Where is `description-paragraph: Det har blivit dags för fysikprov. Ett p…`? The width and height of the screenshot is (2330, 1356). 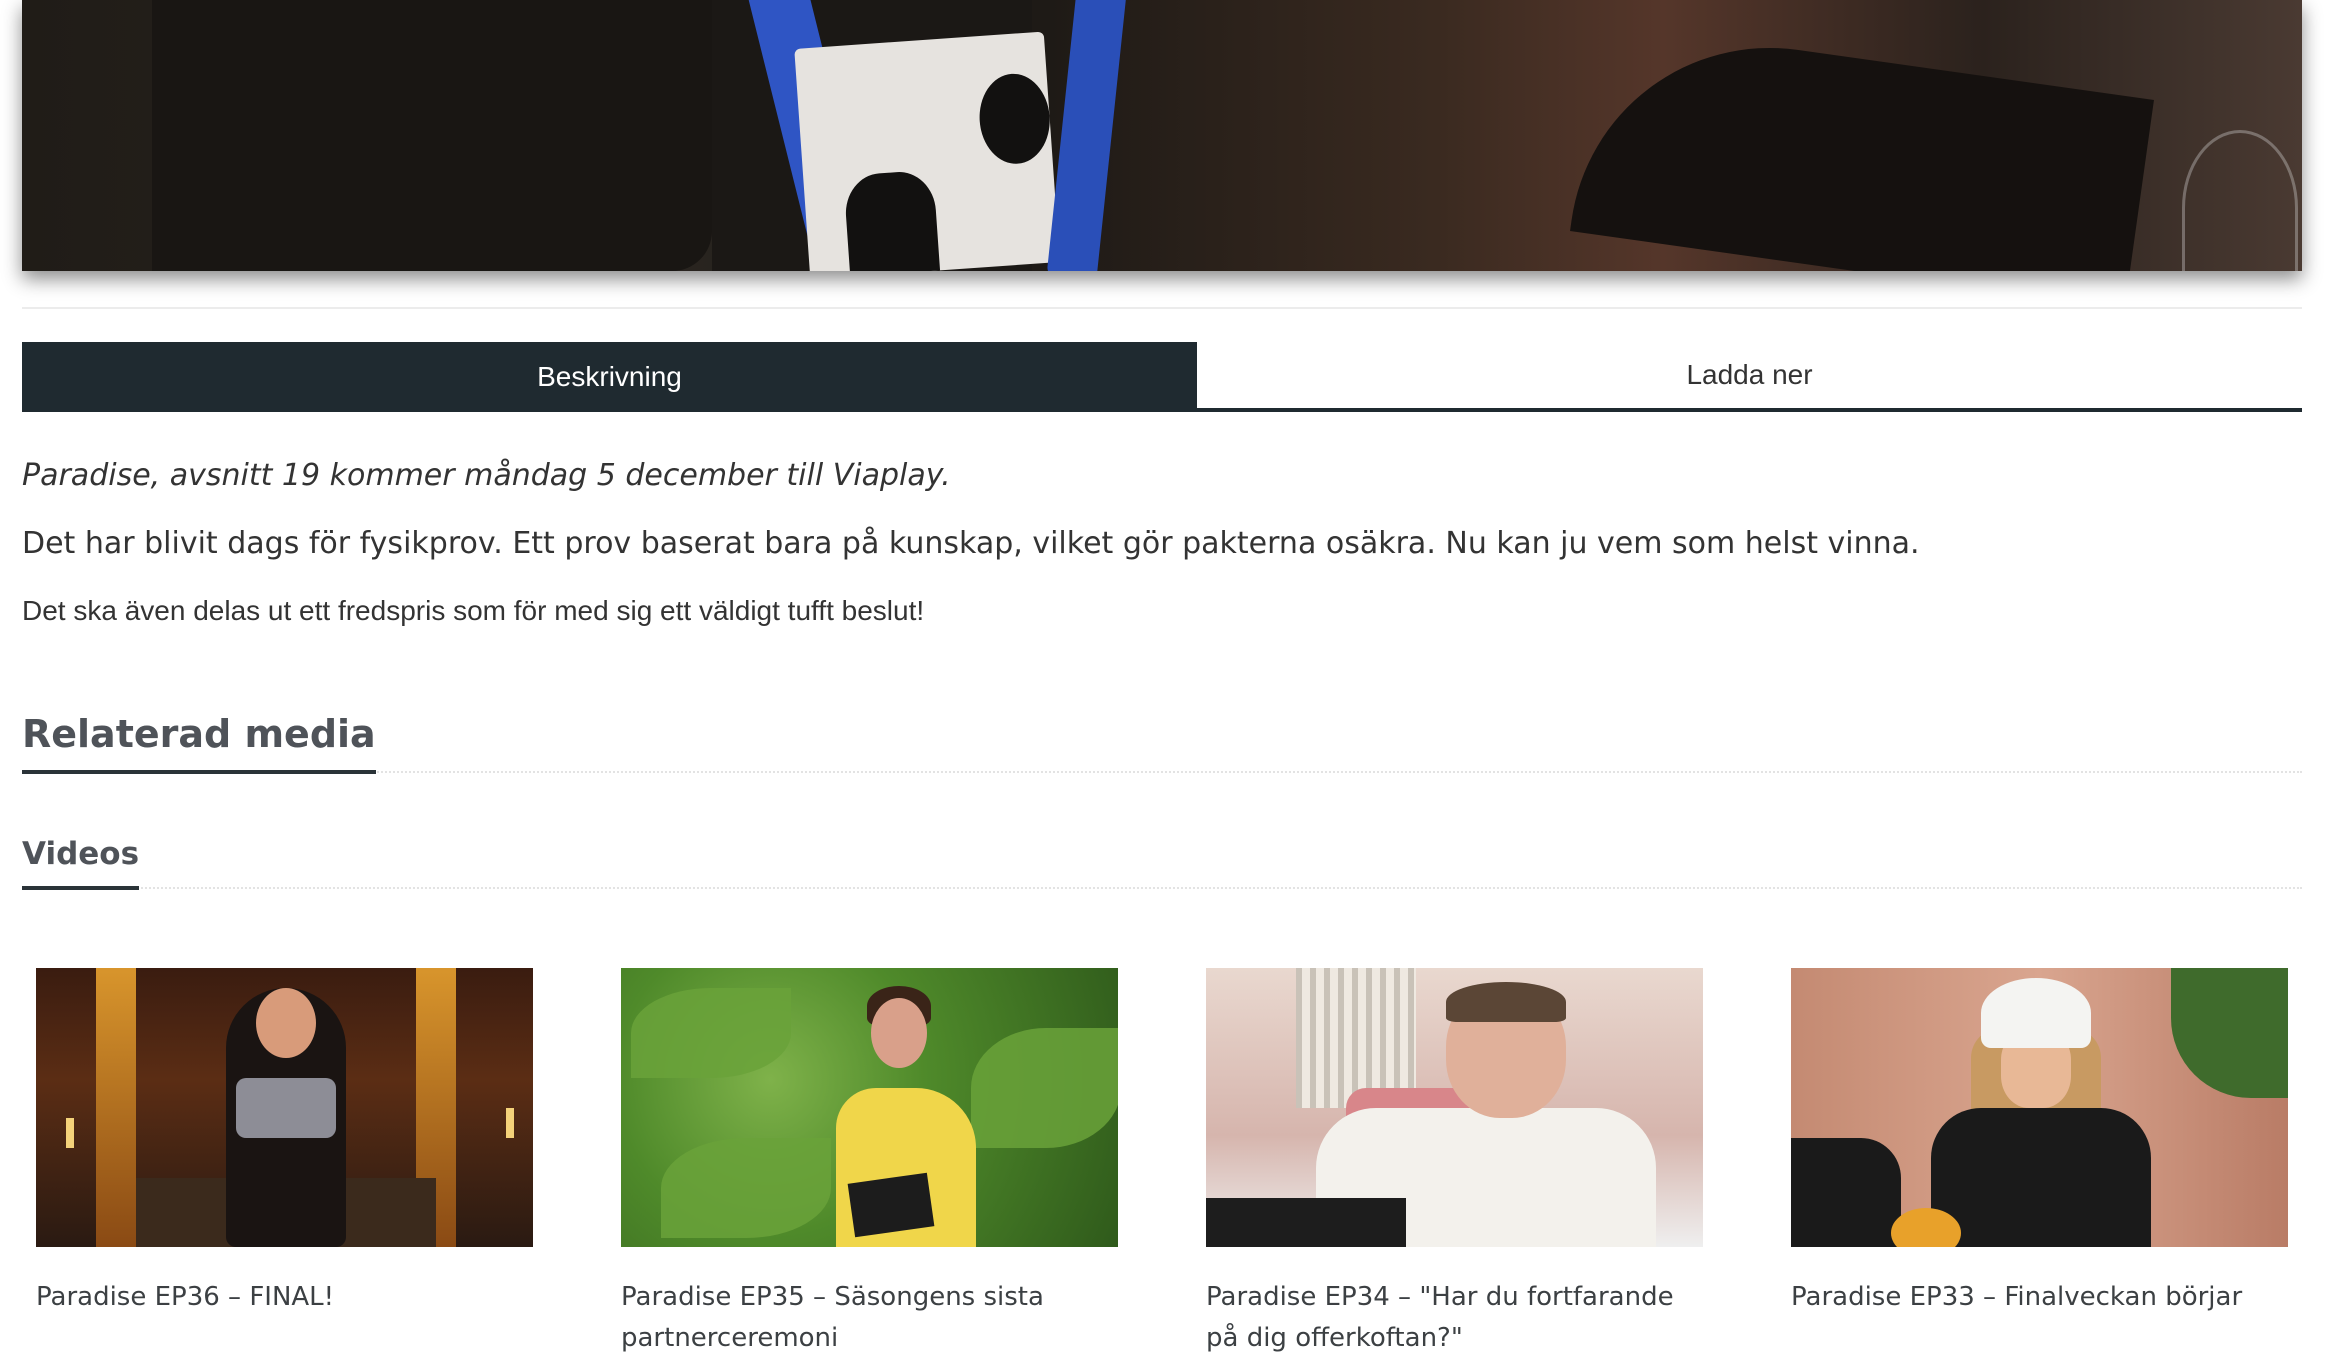
description-paragraph: Det har blivit dags för fysikprov. Ett p… is located at coordinates (971, 543).